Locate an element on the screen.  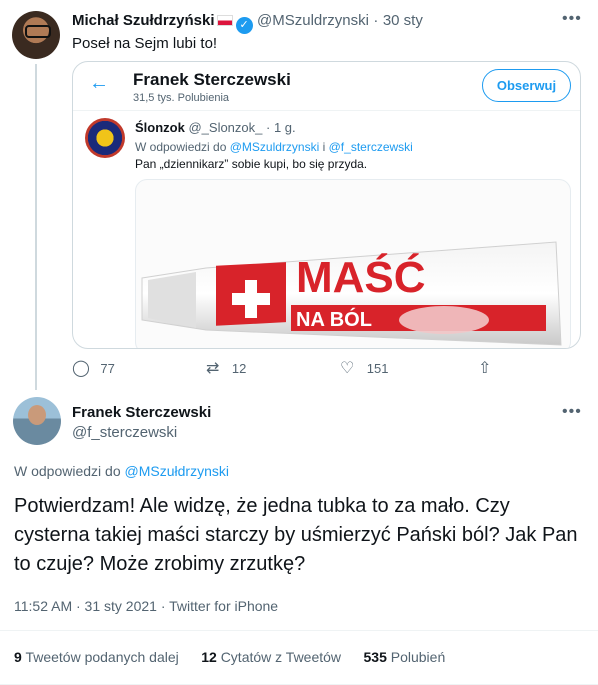
inner-author-handle: @_Slonzok_ is located at coordinates (225, 127).